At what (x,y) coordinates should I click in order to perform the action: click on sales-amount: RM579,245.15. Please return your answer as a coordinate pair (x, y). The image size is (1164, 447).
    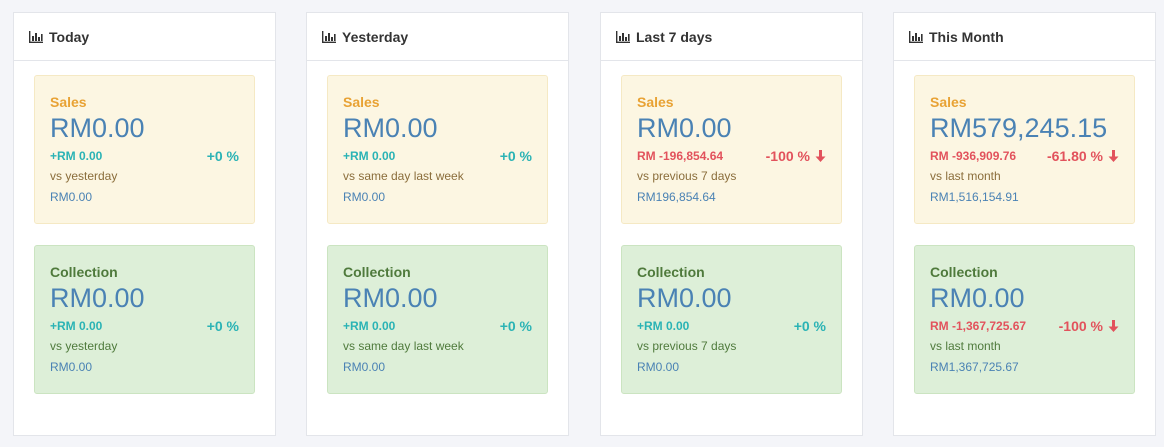
    Looking at the image, I should click on (1019, 128).